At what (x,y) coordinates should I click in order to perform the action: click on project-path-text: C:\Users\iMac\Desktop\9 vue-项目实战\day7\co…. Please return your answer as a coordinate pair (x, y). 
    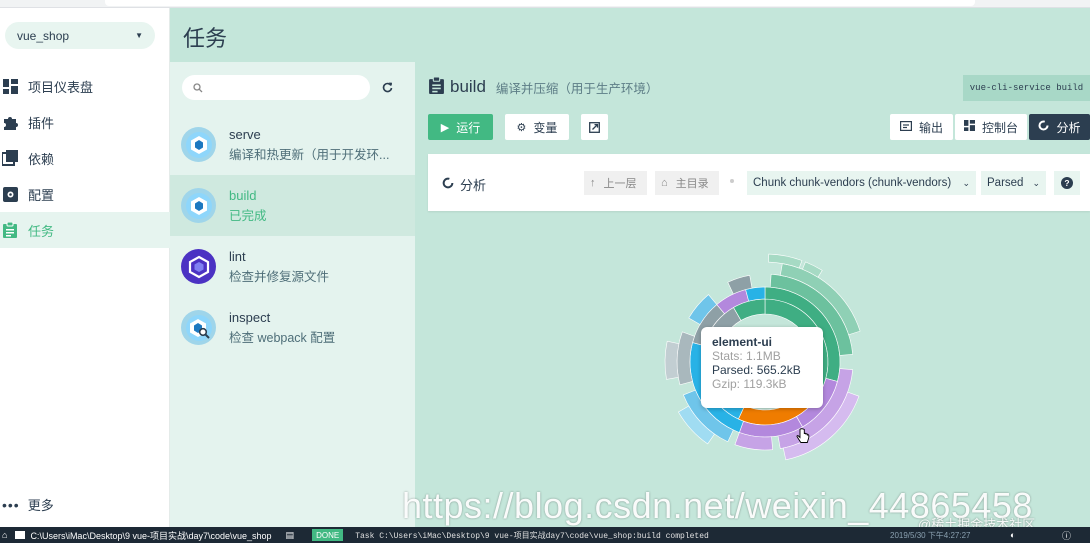
    Looking at the image, I should click on (151, 535).